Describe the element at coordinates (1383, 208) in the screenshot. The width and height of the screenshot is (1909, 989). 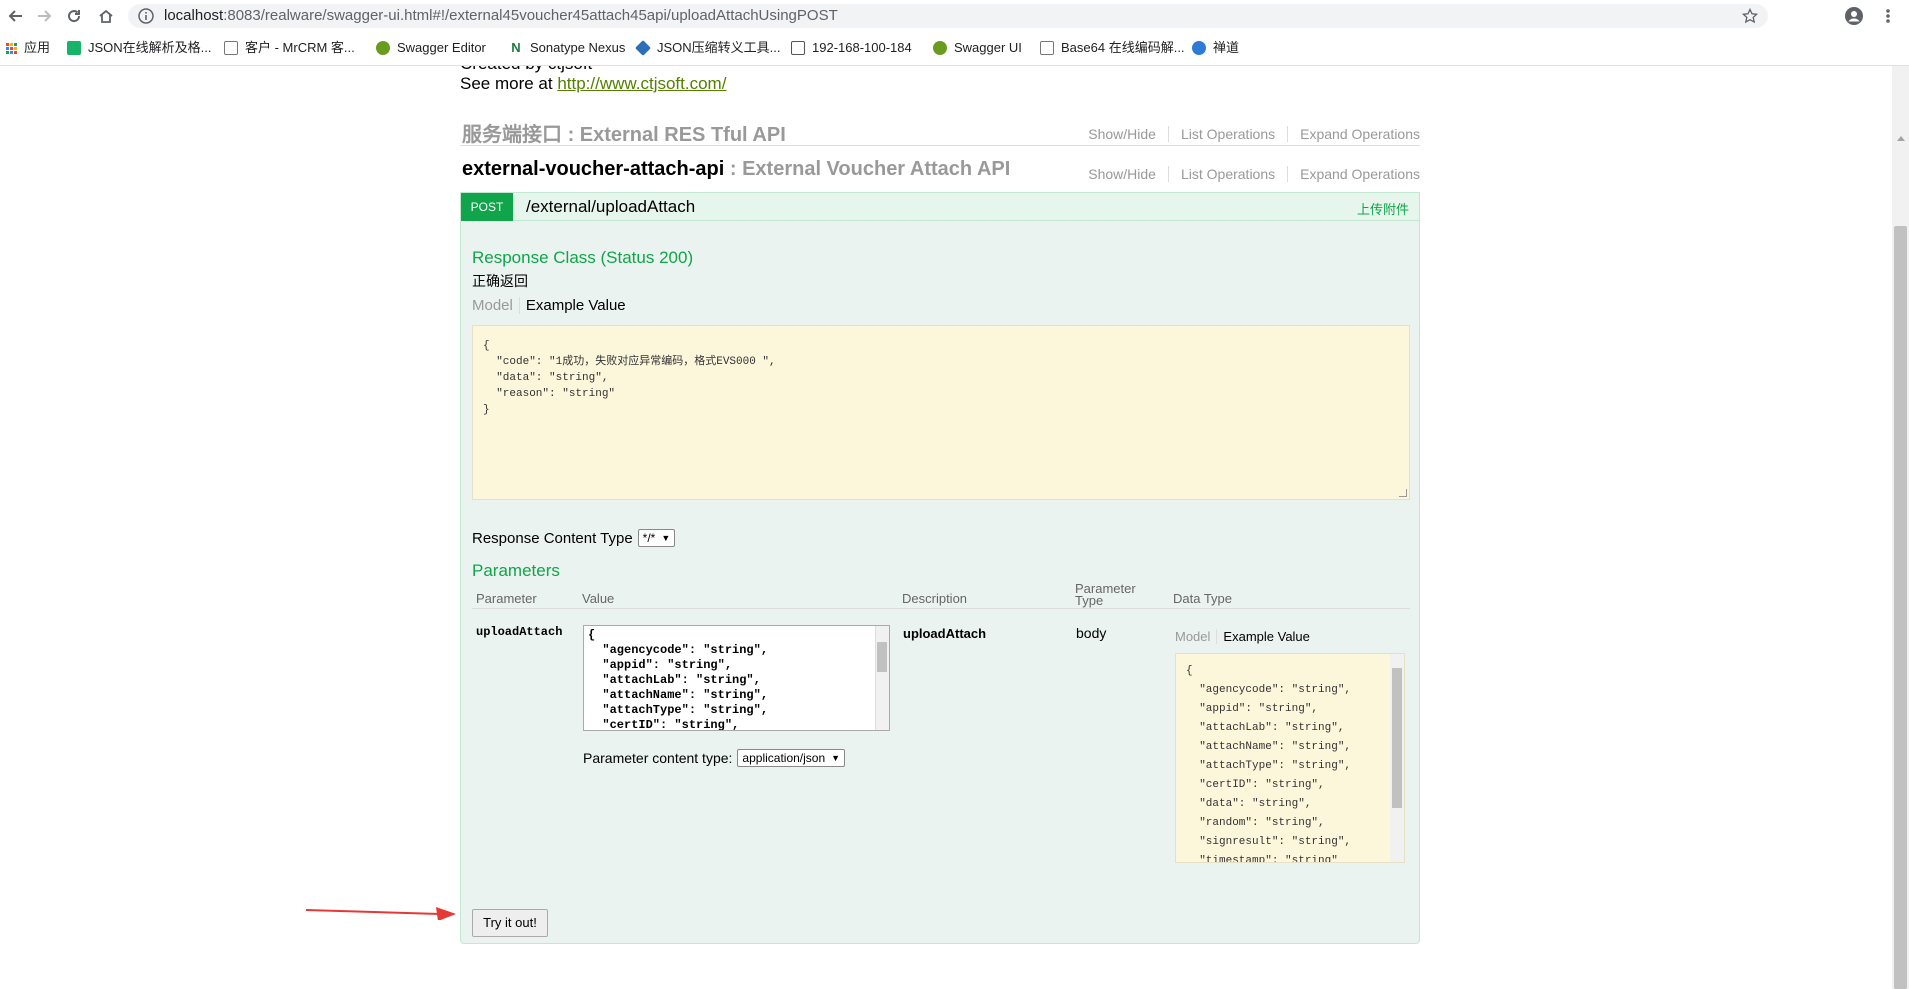
I see `operation-summary: 上传附件` at that location.